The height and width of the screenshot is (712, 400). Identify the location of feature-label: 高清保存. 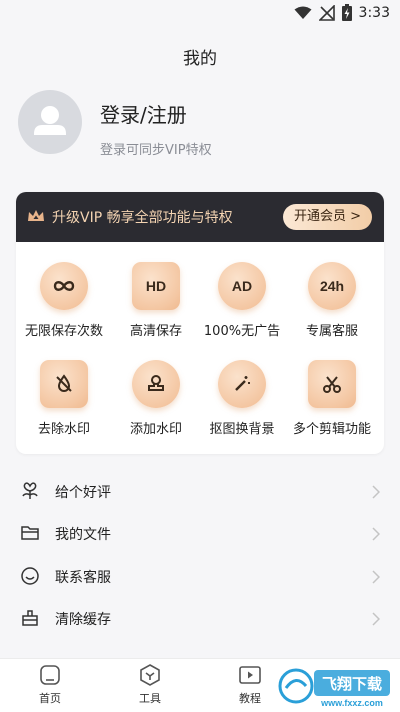
(155, 331).